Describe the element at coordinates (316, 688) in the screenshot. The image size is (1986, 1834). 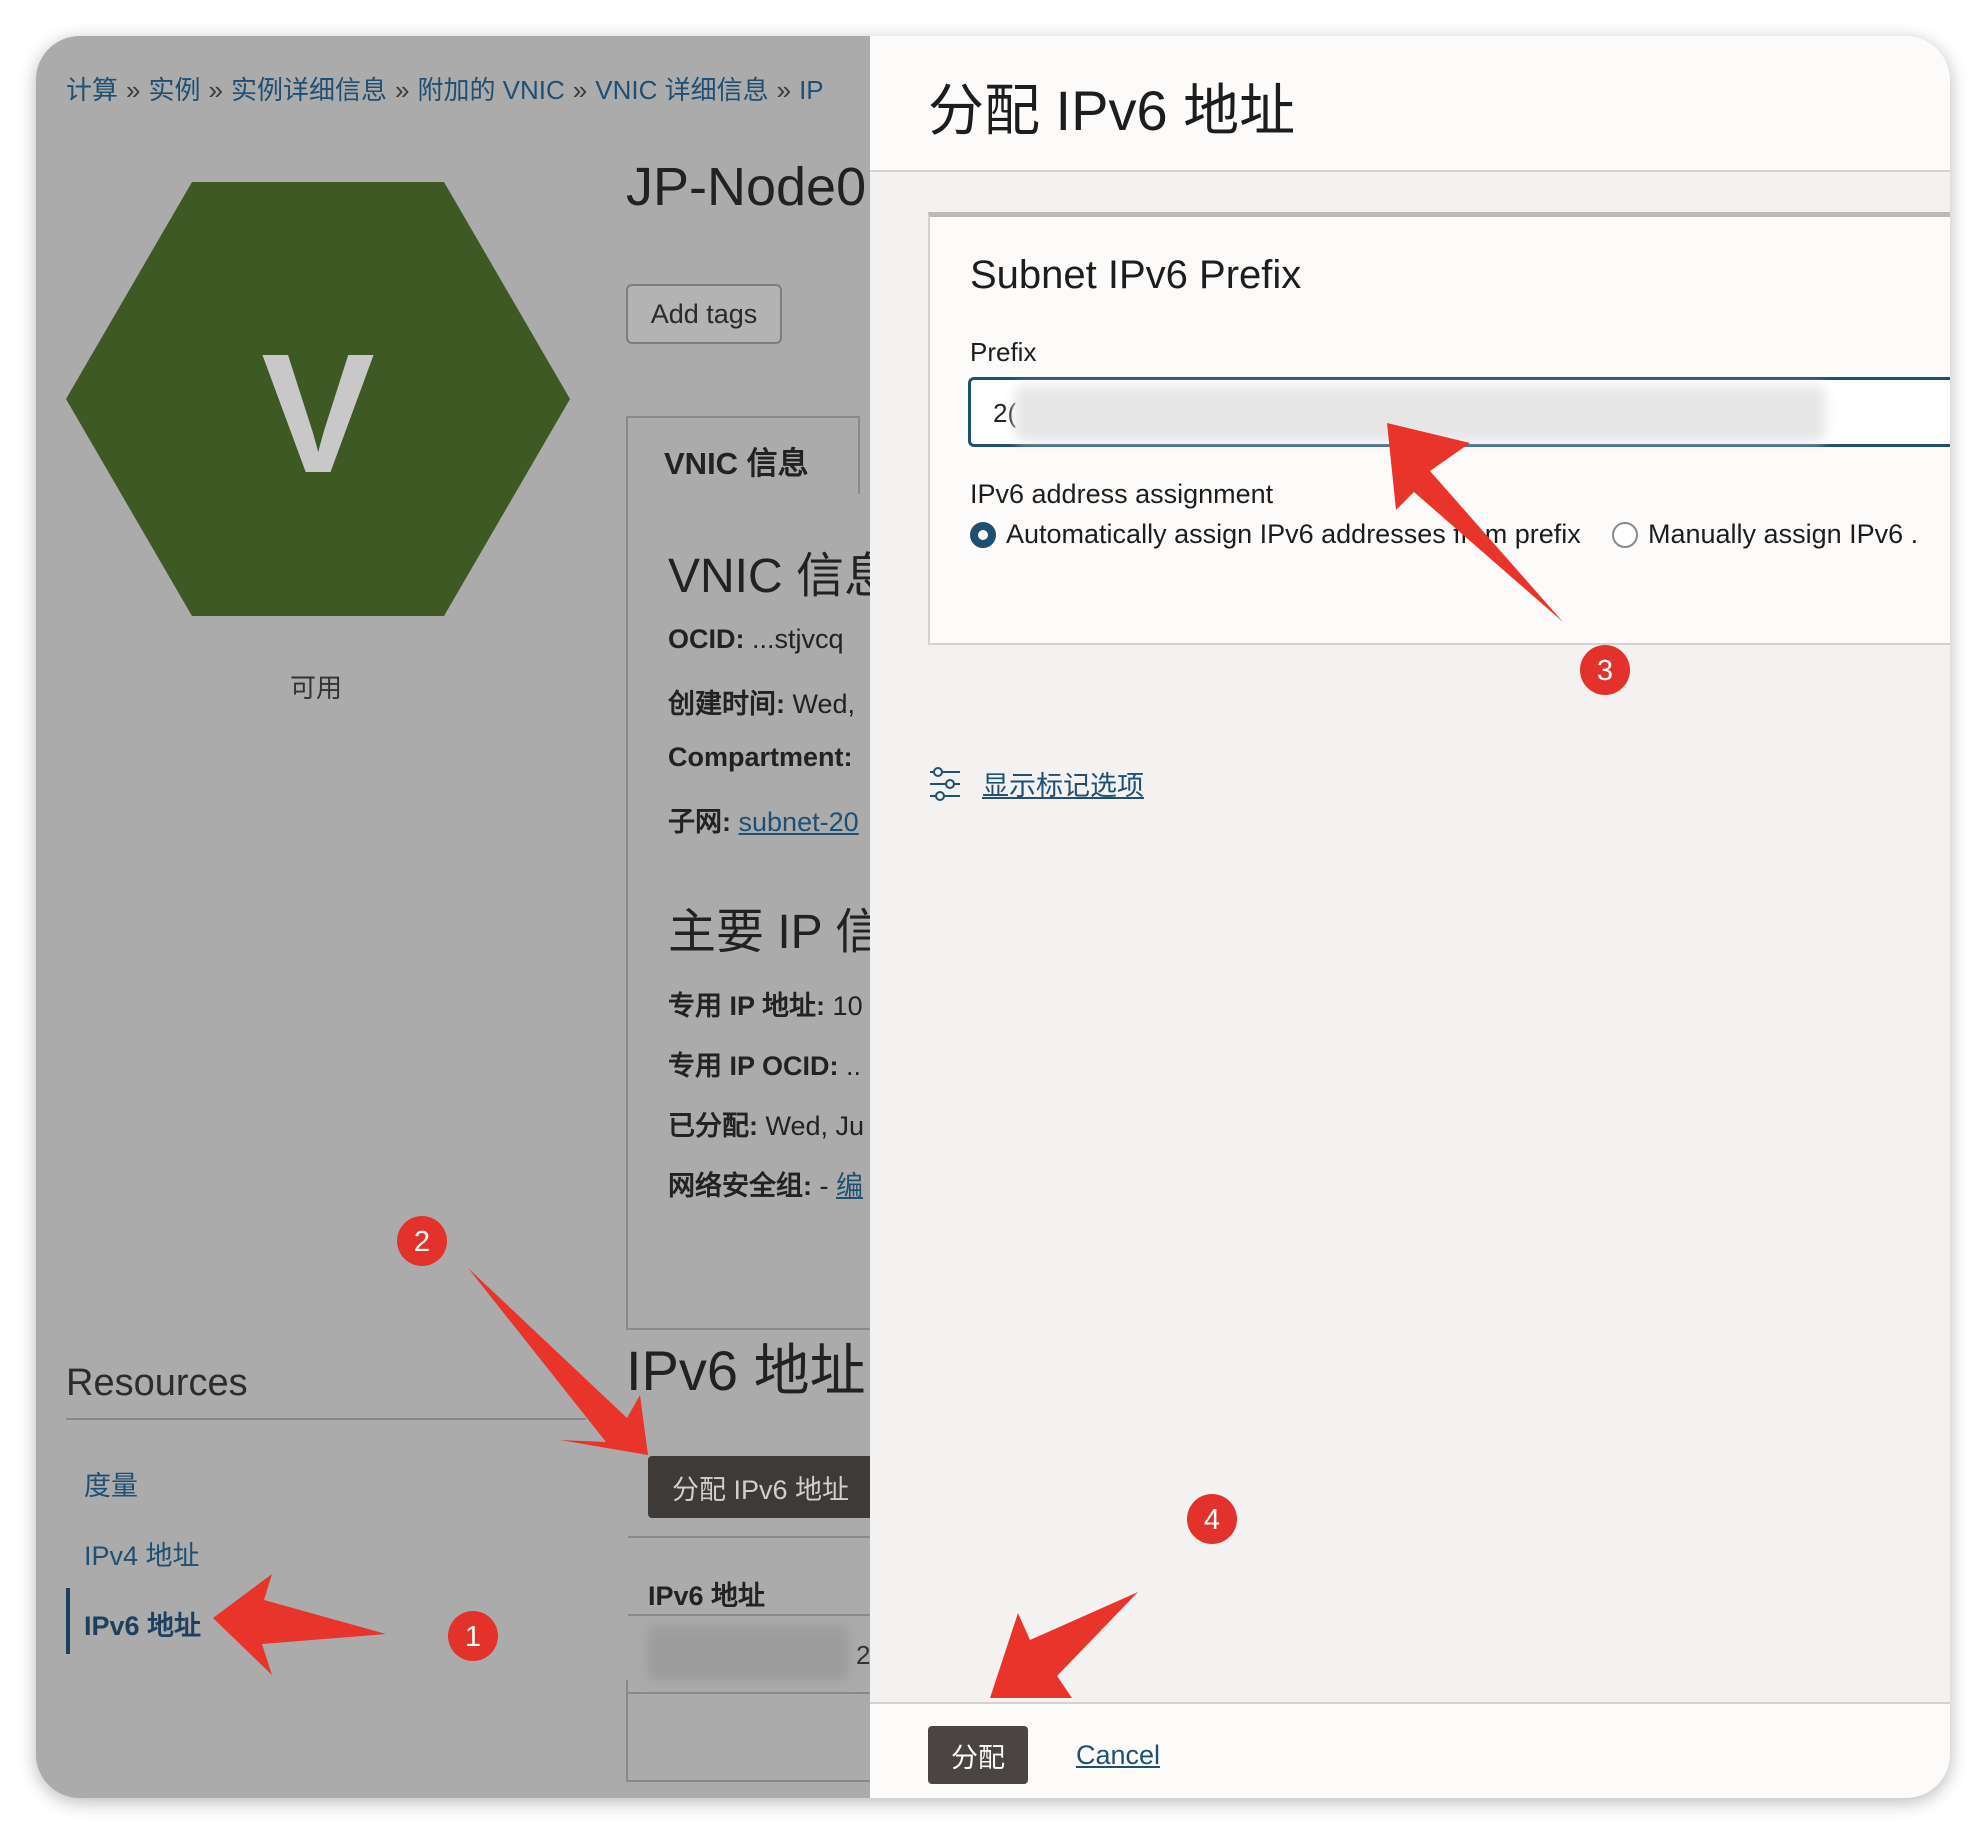
I see `instance-status: 可用` at that location.